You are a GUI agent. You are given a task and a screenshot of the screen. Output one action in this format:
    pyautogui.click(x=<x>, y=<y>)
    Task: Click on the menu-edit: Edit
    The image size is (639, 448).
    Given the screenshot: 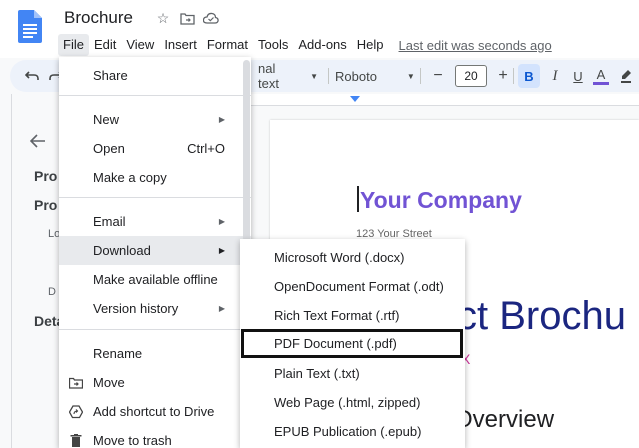 What is the action you would take?
    pyautogui.click(x=105, y=45)
    